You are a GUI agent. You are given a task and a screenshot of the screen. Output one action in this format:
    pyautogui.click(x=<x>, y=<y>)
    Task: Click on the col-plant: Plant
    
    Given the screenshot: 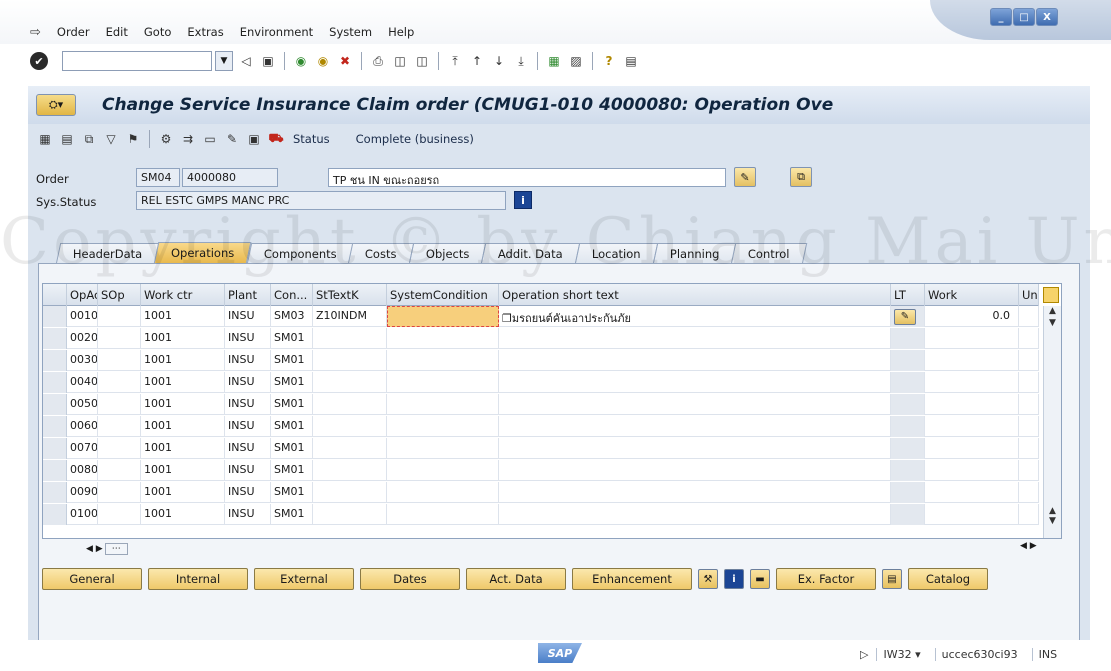 What is the action you would take?
    pyautogui.click(x=248, y=295)
    